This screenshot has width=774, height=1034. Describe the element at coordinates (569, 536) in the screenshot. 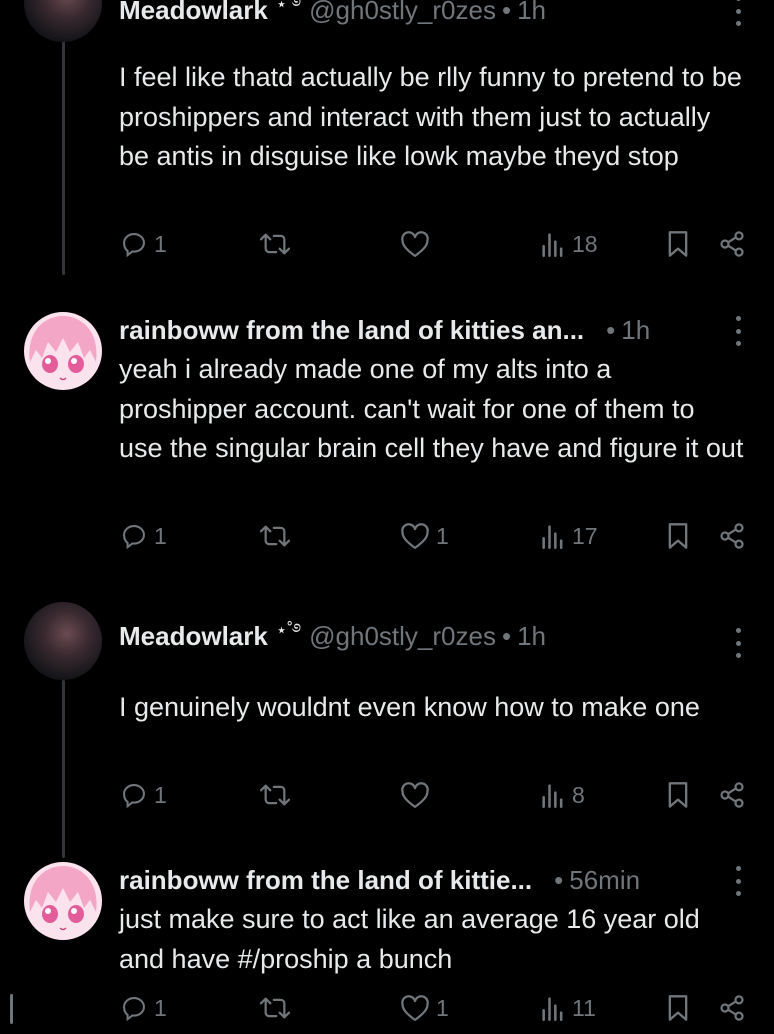

I see `views-button: 17` at that location.